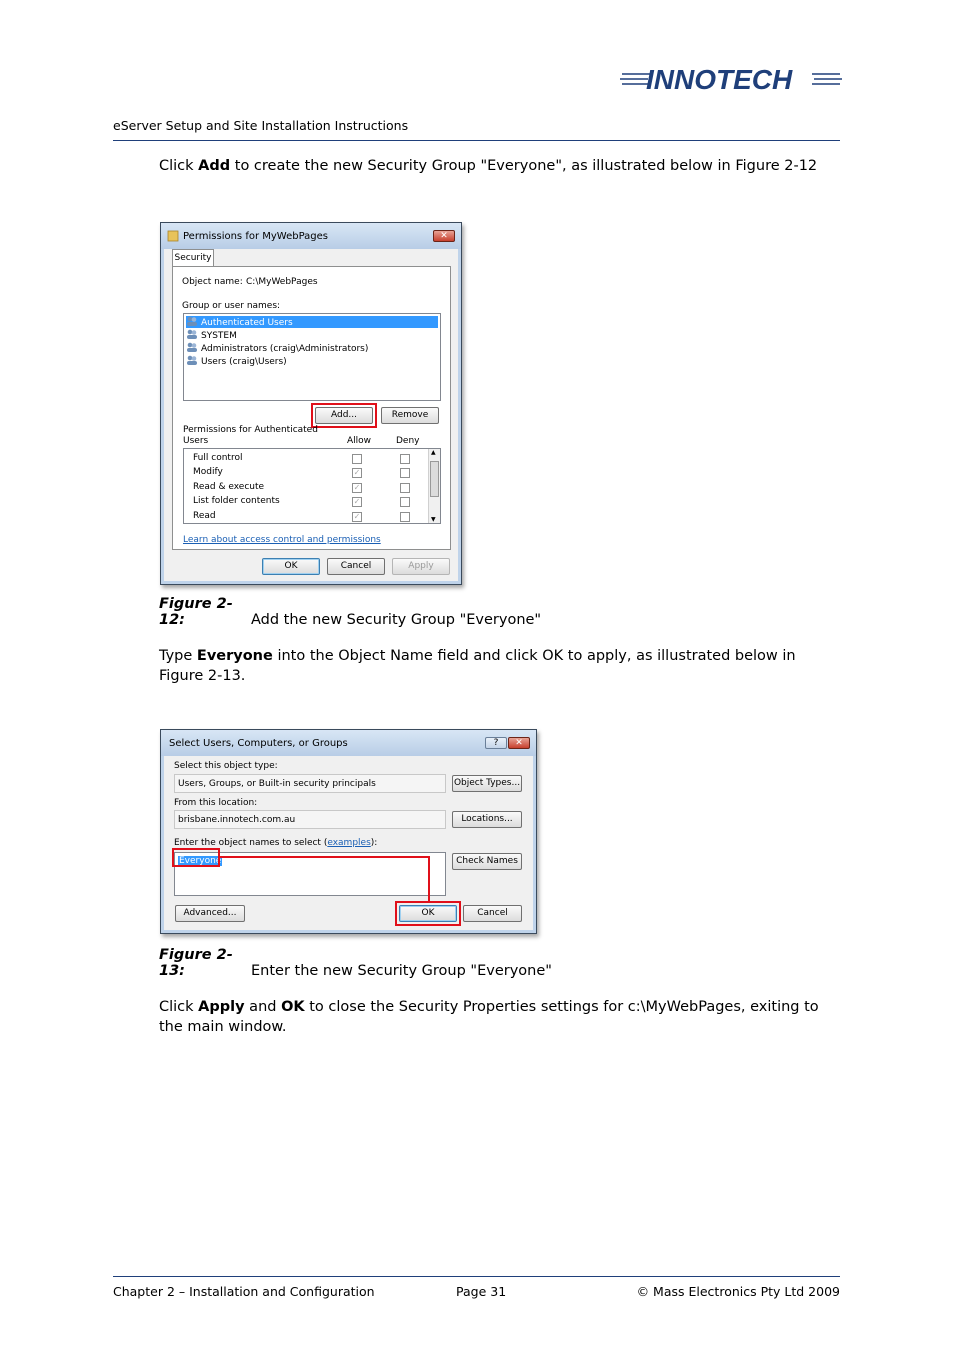  I want to click on footer-page-number: Page 31, so click(481, 1291).